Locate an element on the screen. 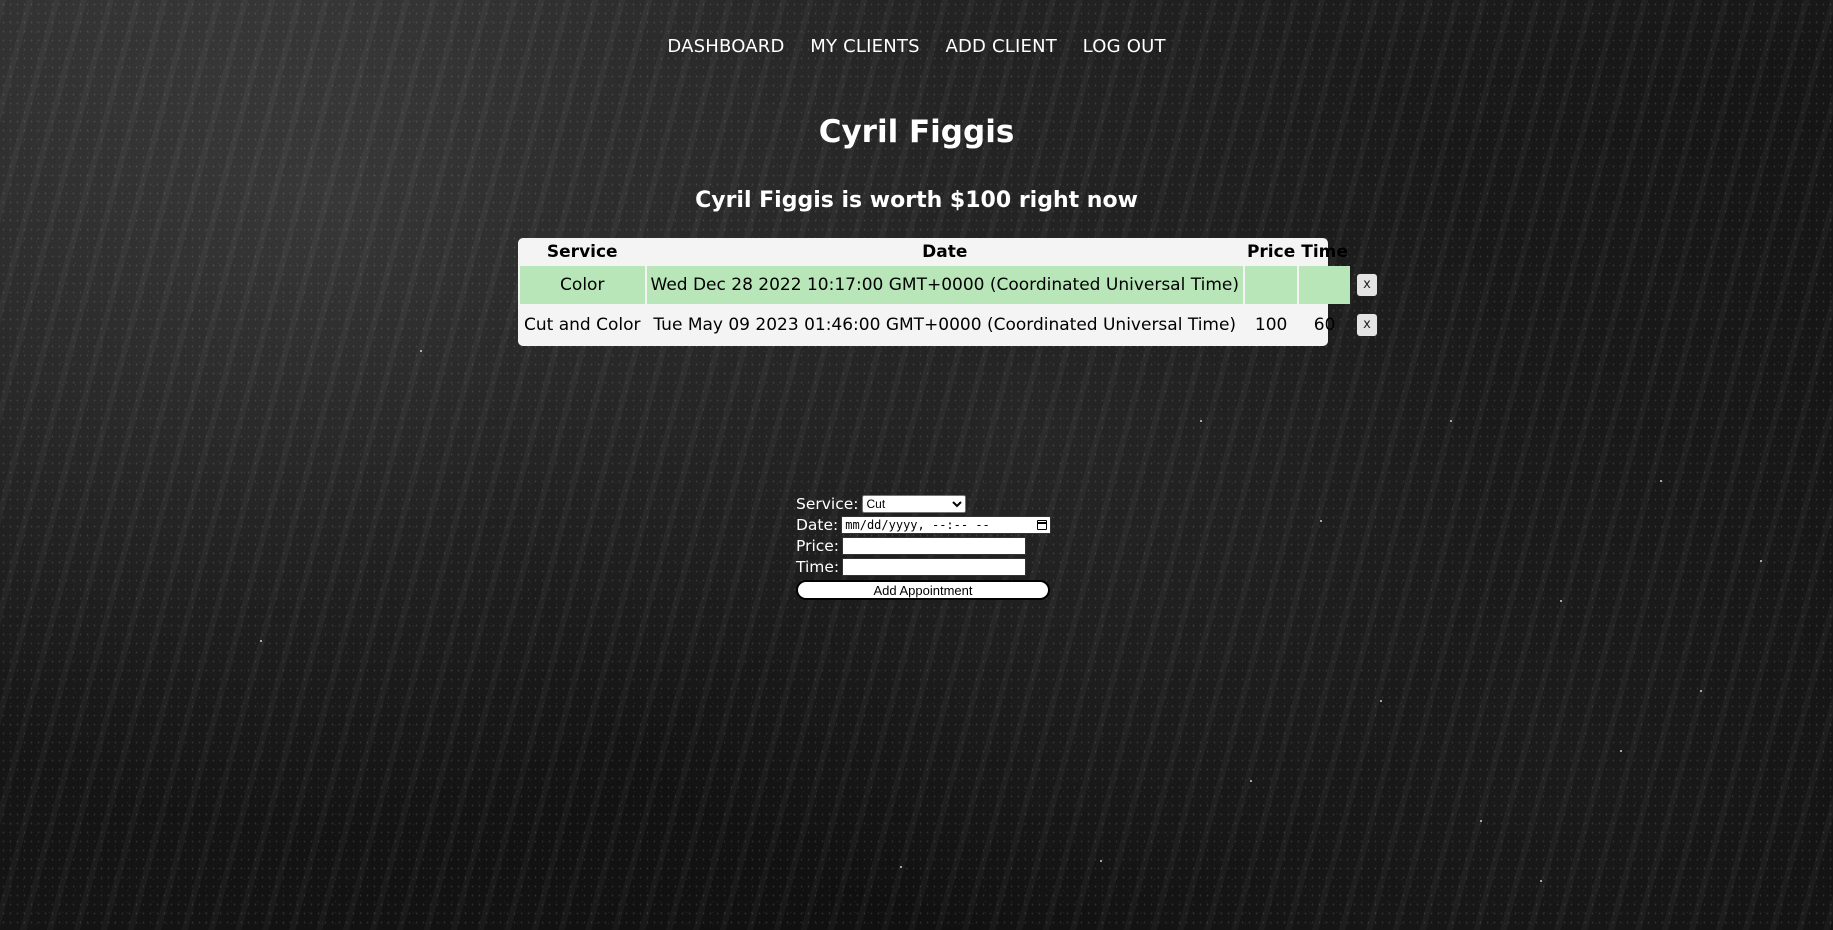 The image size is (1833, 930). cell-service: Cut and Color is located at coordinates (582, 325).